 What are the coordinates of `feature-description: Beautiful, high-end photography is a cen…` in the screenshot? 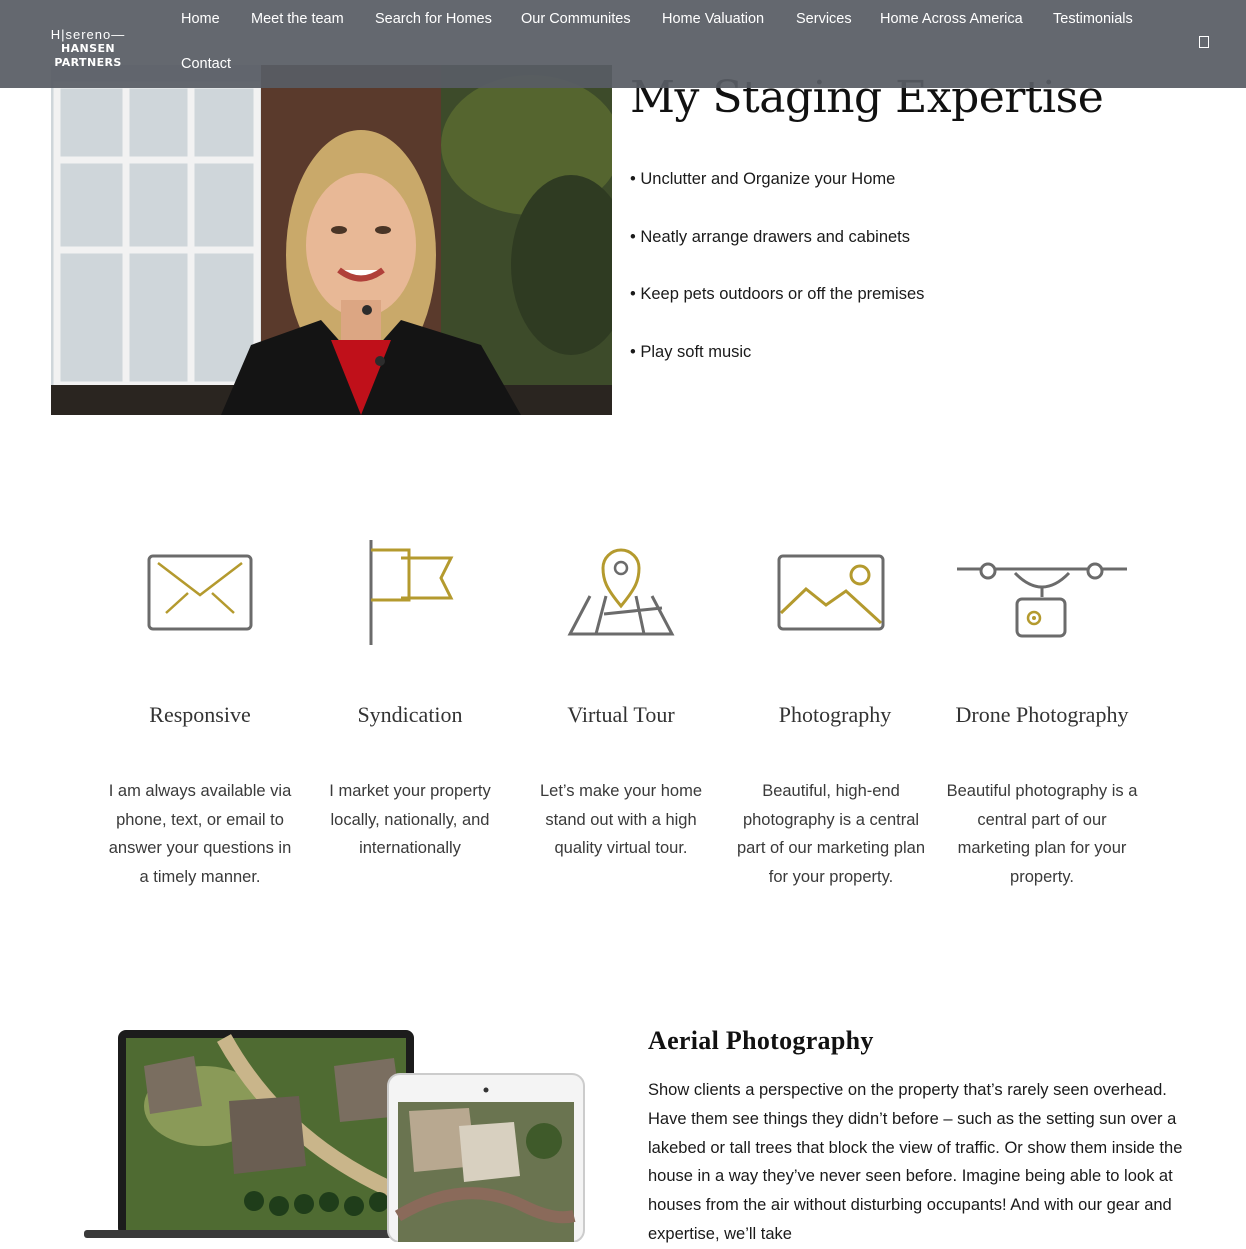 It's located at (831, 834).